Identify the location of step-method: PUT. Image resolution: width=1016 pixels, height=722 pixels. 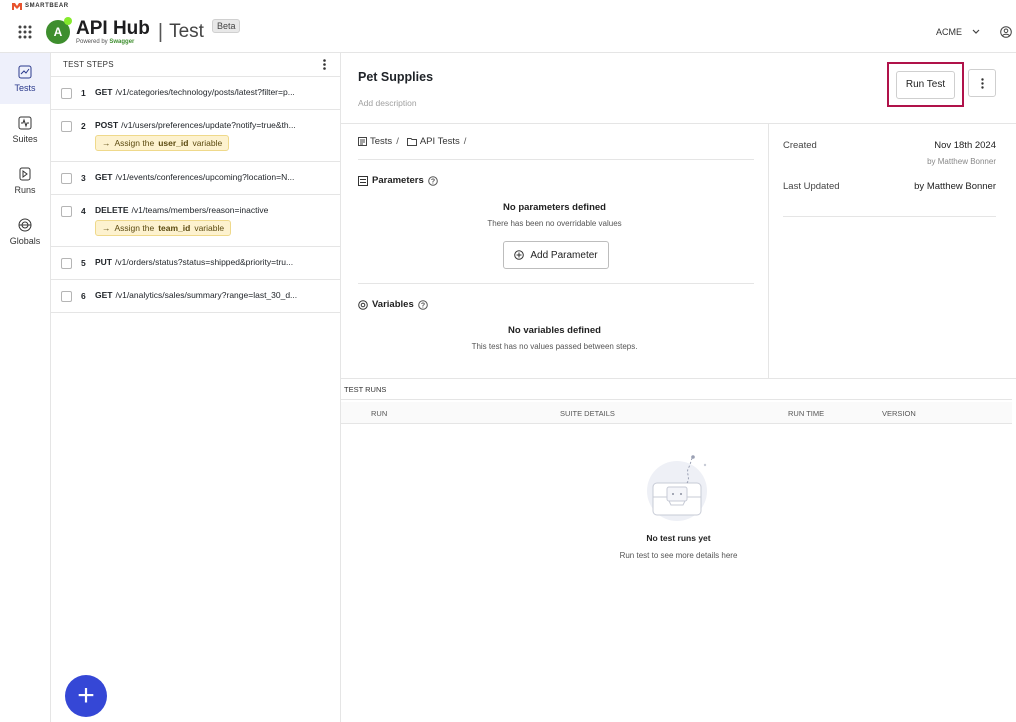
(103, 262).